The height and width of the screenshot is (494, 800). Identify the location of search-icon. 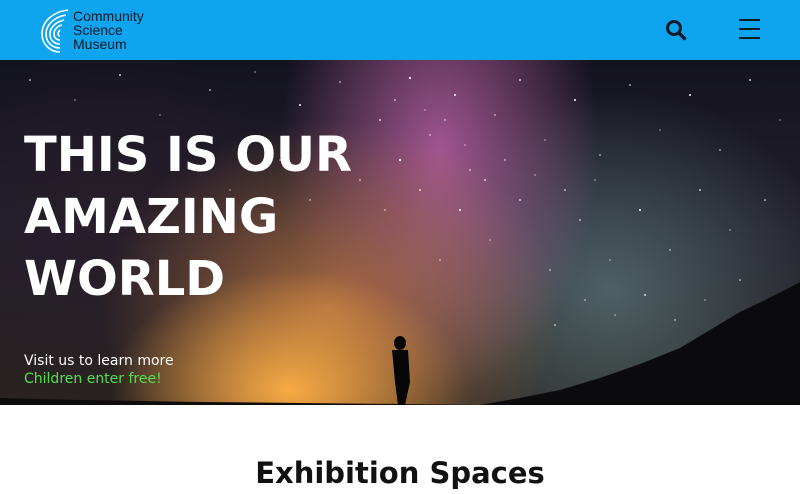
(676, 30).